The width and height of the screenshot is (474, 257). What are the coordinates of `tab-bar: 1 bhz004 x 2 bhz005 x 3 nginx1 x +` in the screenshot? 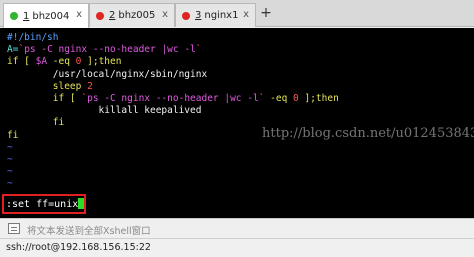 It's located at (237, 14).